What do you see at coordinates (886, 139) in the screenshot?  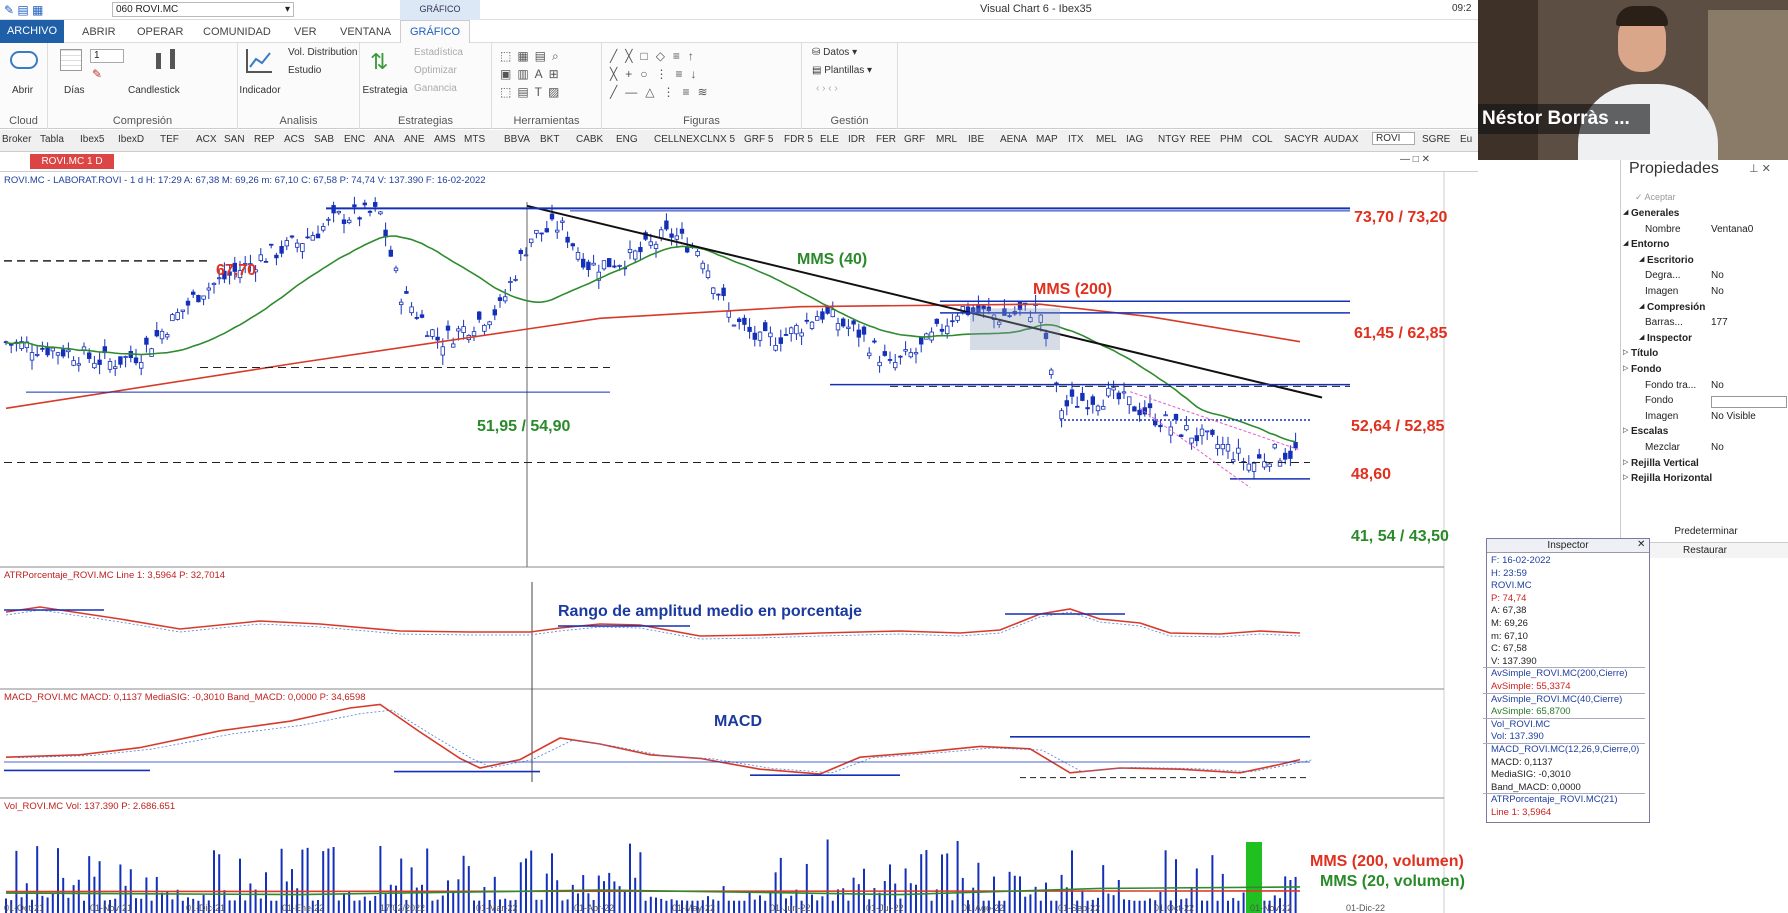 I see `ticker-fer: FER` at bounding box center [886, 139].